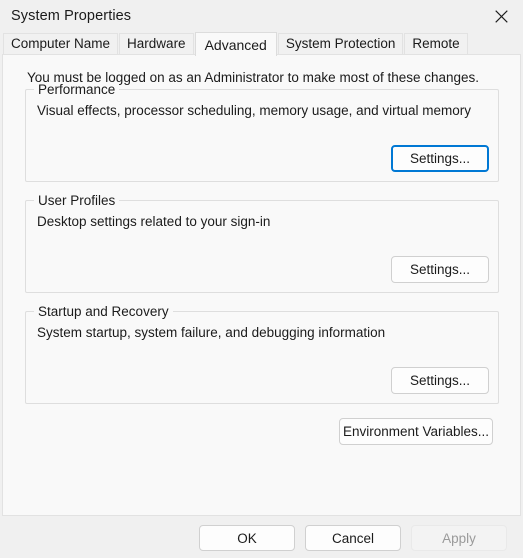  Describe the element at coordinates (71, 16) in the screenshot. I see `window-title: System Properties` at that location.